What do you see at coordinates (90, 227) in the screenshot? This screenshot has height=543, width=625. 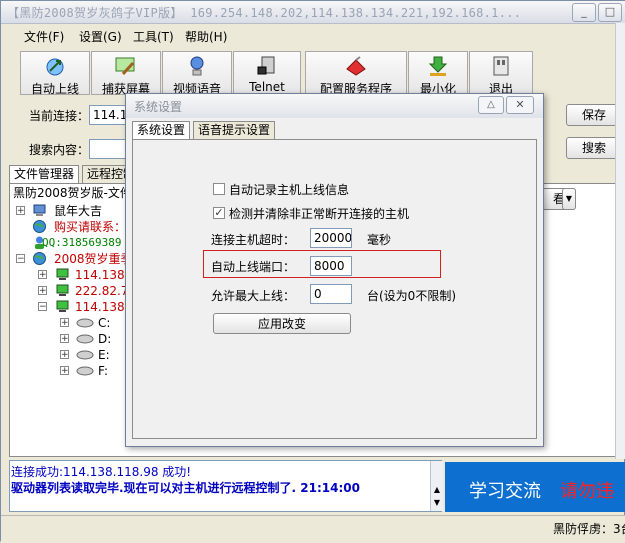 I see `tree-item: 购买请联系：` at bounding box center [90, 227].